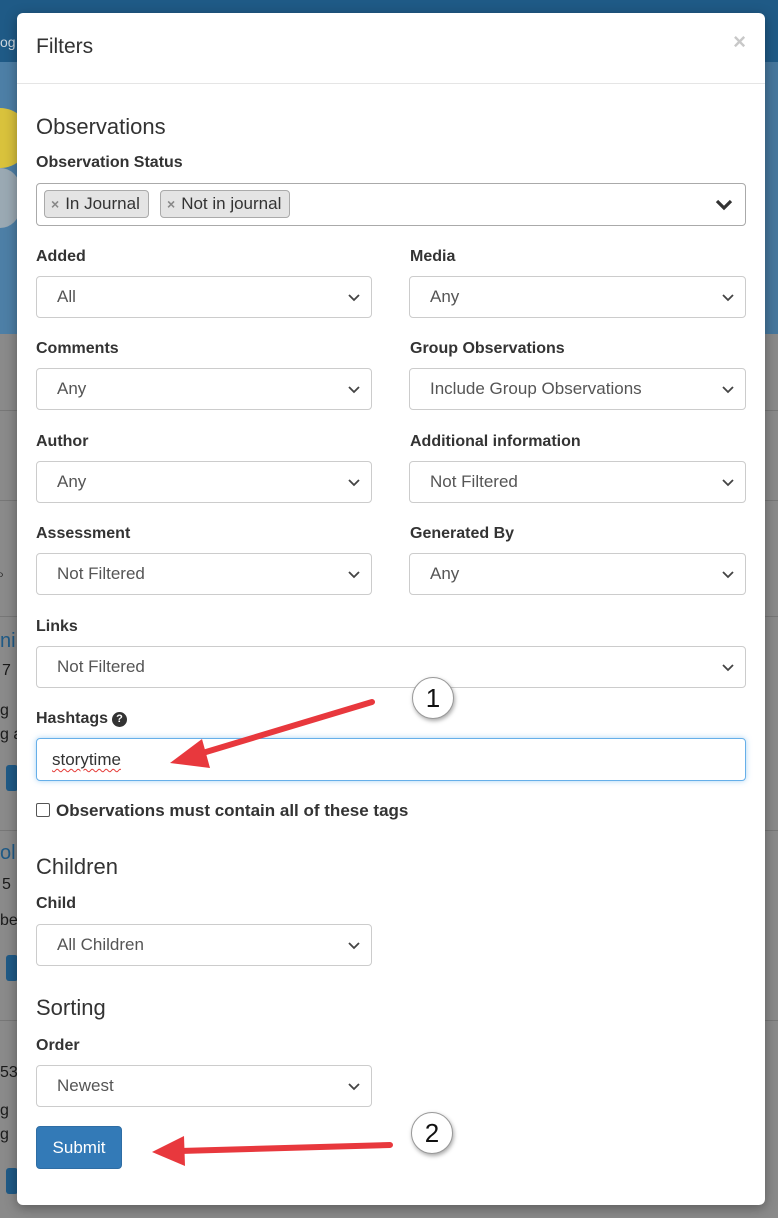  Describe the element at coordinates (120, 719) in the screenshot. I see `question-circle-icon: ?` at that location.